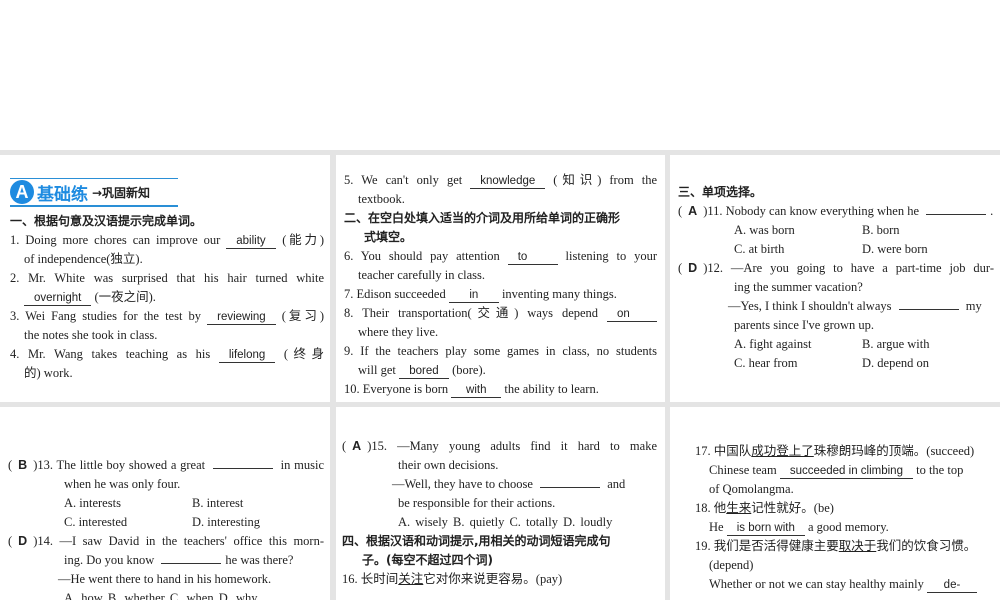 Image resolution: width=1000 pixels, height=600 pixels. Describe the element at coordinates (411, 579) in the screenshot. I see `underlined-text: 关注` at that location.